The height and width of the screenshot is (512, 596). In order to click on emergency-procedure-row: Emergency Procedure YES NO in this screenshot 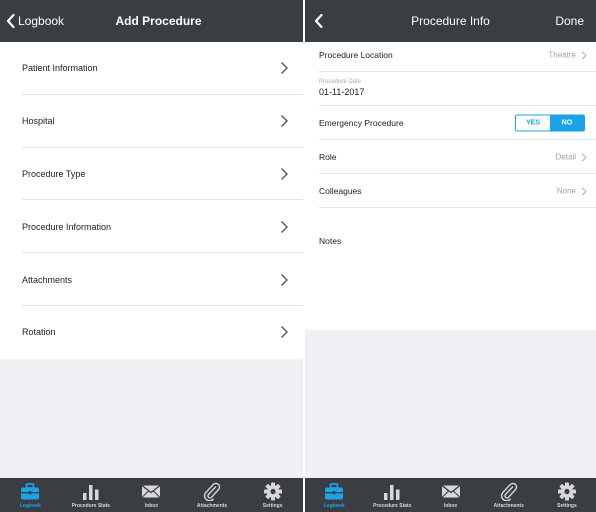, I will do `click(450, 123)`.